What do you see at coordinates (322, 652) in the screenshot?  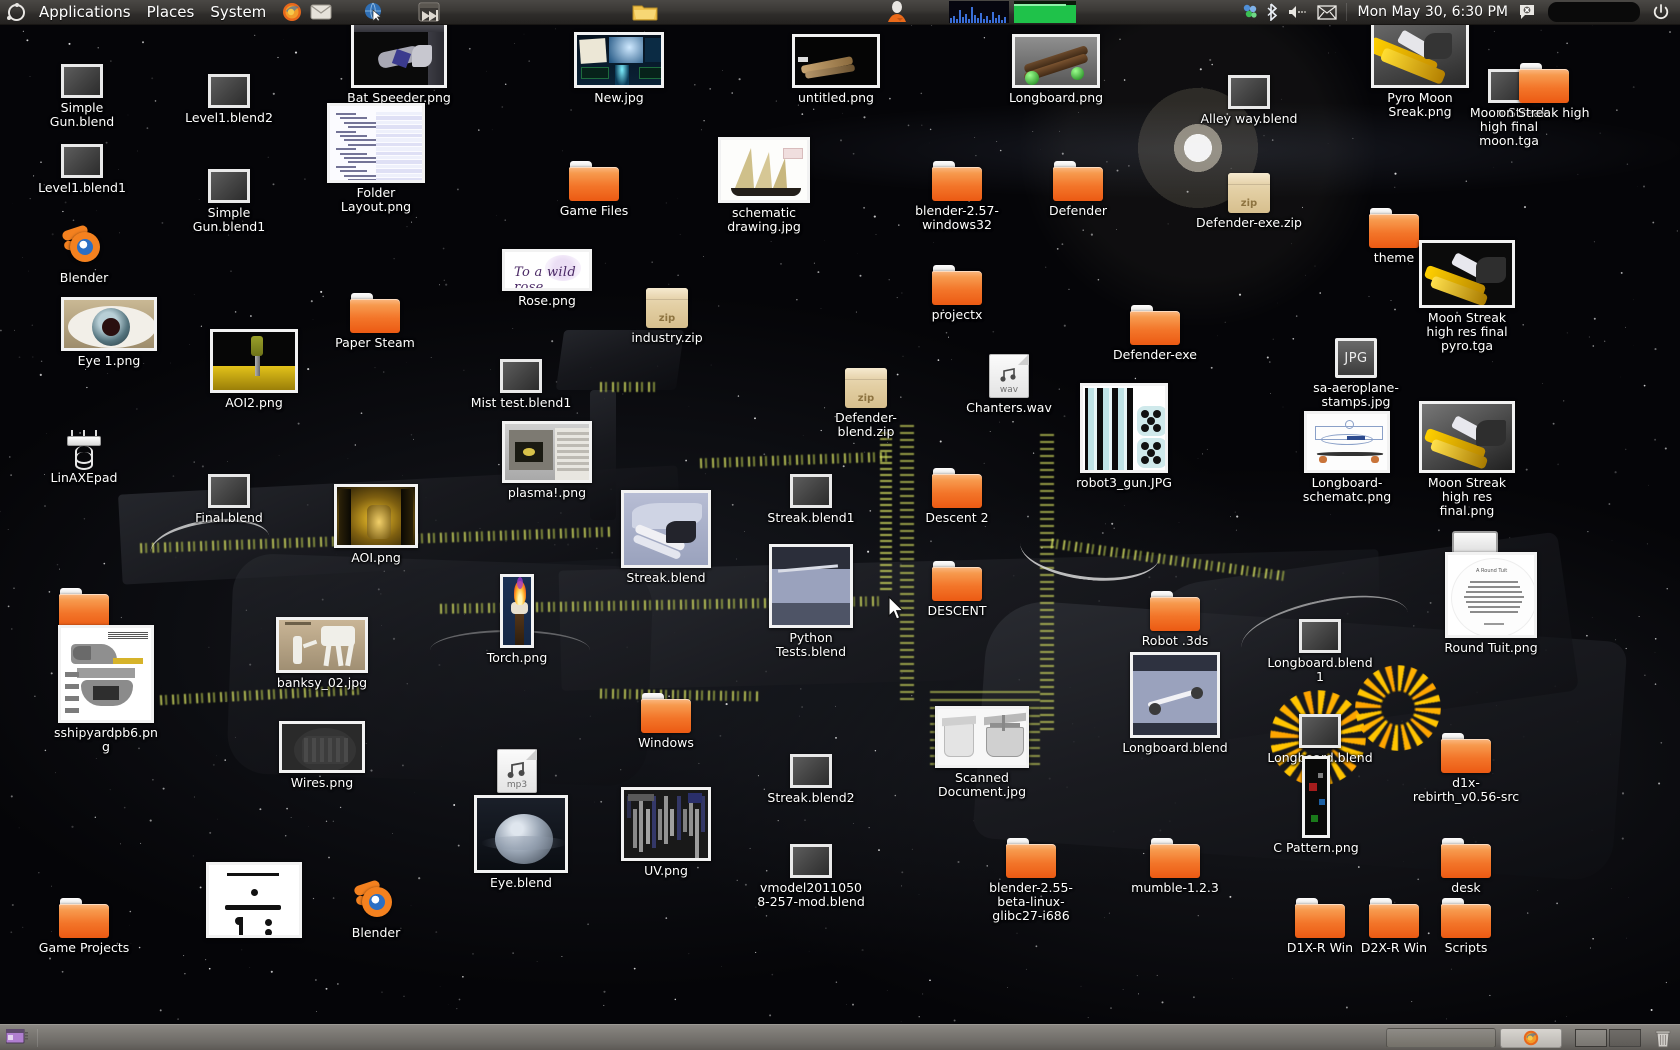 I see `desktop-icon: banksy_02.jpg` at bounding box center [322, 652].